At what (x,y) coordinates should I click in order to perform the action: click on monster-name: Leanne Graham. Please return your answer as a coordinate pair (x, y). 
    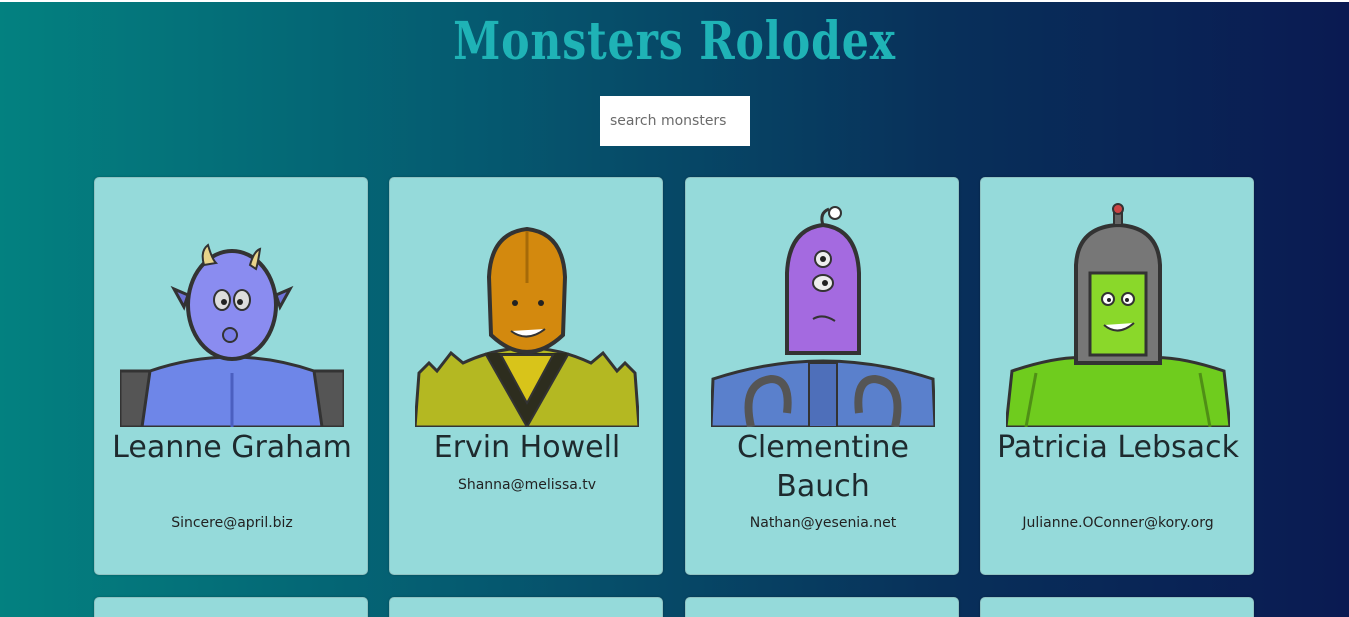
    Looking at the image, I should click on (232, 447).